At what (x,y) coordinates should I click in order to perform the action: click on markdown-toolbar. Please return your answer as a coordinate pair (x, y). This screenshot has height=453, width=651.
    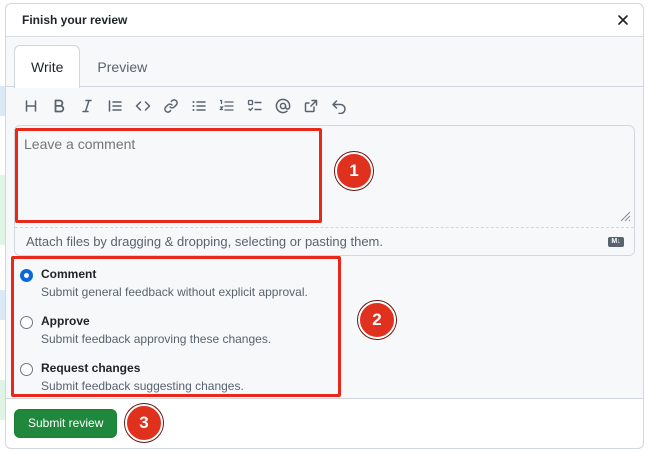
    Looking at the image, I should click on (324, 104).